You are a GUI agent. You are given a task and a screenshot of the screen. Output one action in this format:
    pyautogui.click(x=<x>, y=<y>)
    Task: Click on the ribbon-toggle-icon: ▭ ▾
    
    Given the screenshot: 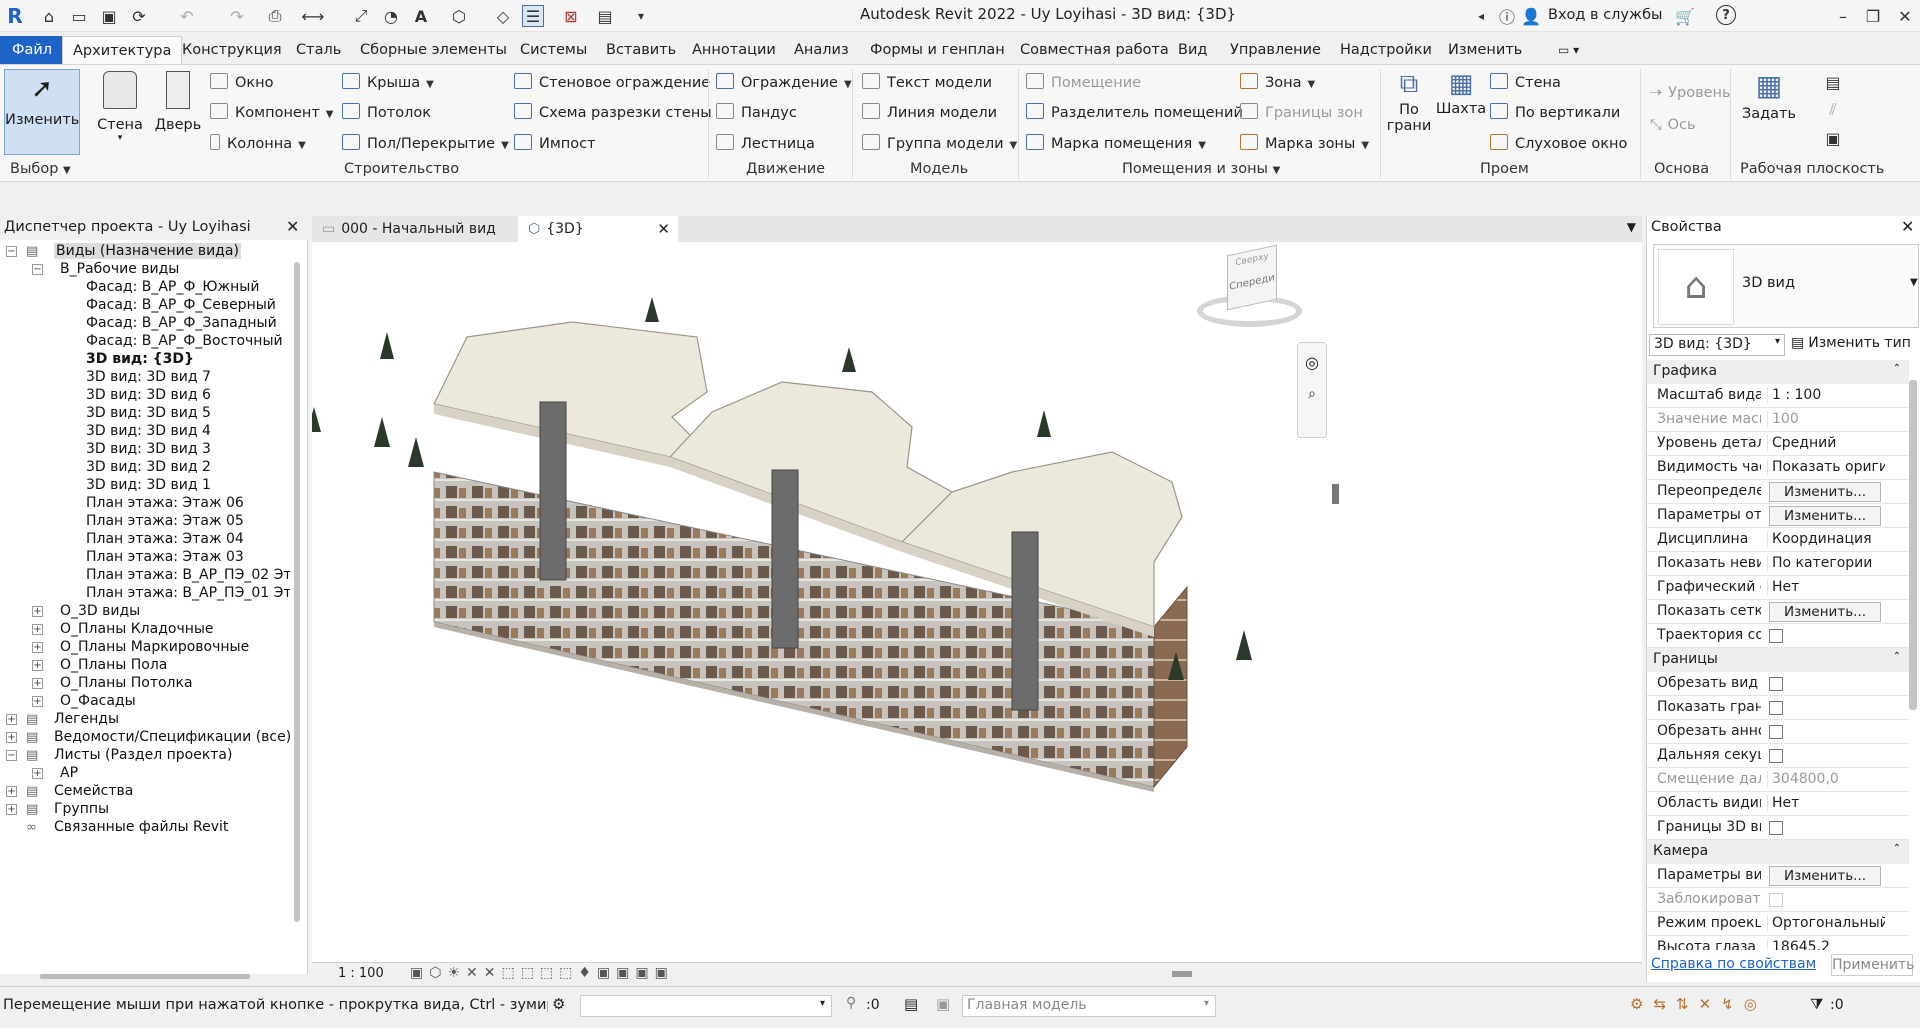 What is the action you would take?
    pyautogui.click(x=1568, y=50)
    